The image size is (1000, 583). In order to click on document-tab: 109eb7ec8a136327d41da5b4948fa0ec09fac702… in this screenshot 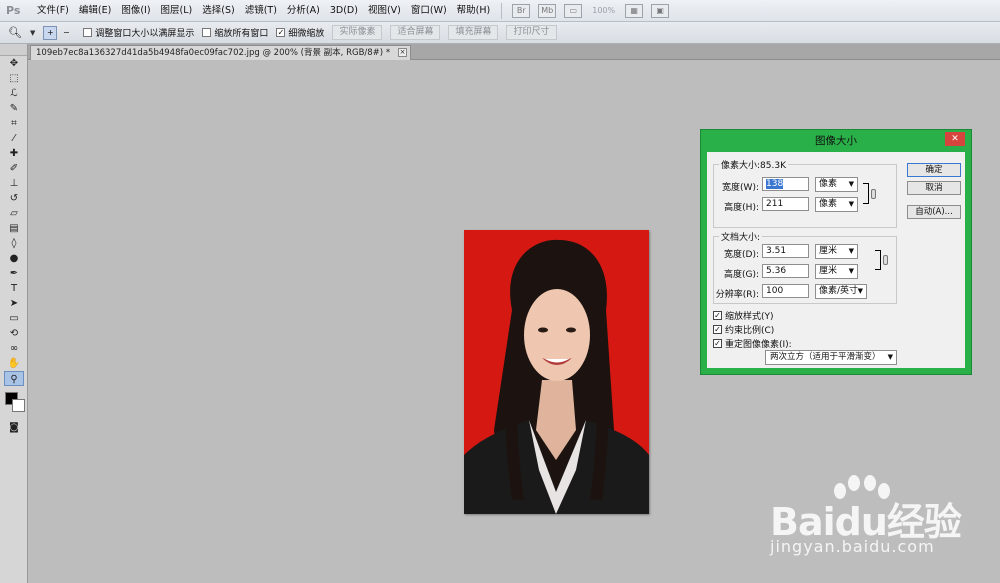, I will do `click(221, 52)`.